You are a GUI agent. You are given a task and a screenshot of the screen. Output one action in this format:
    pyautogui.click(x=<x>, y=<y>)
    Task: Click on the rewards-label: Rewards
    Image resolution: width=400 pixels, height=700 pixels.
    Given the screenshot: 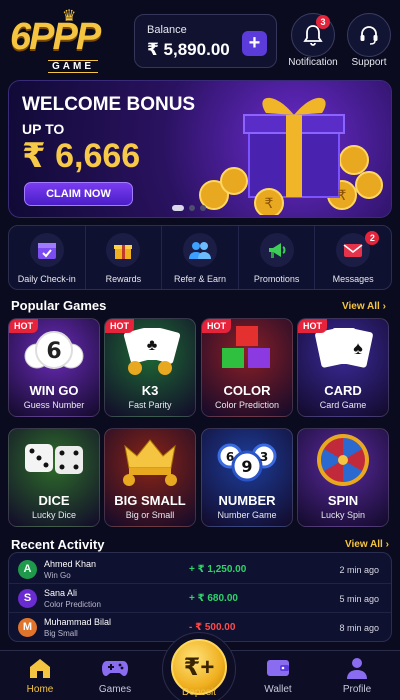 What is the action you would take?
    pyautogui.click(x=123, y=279)
    